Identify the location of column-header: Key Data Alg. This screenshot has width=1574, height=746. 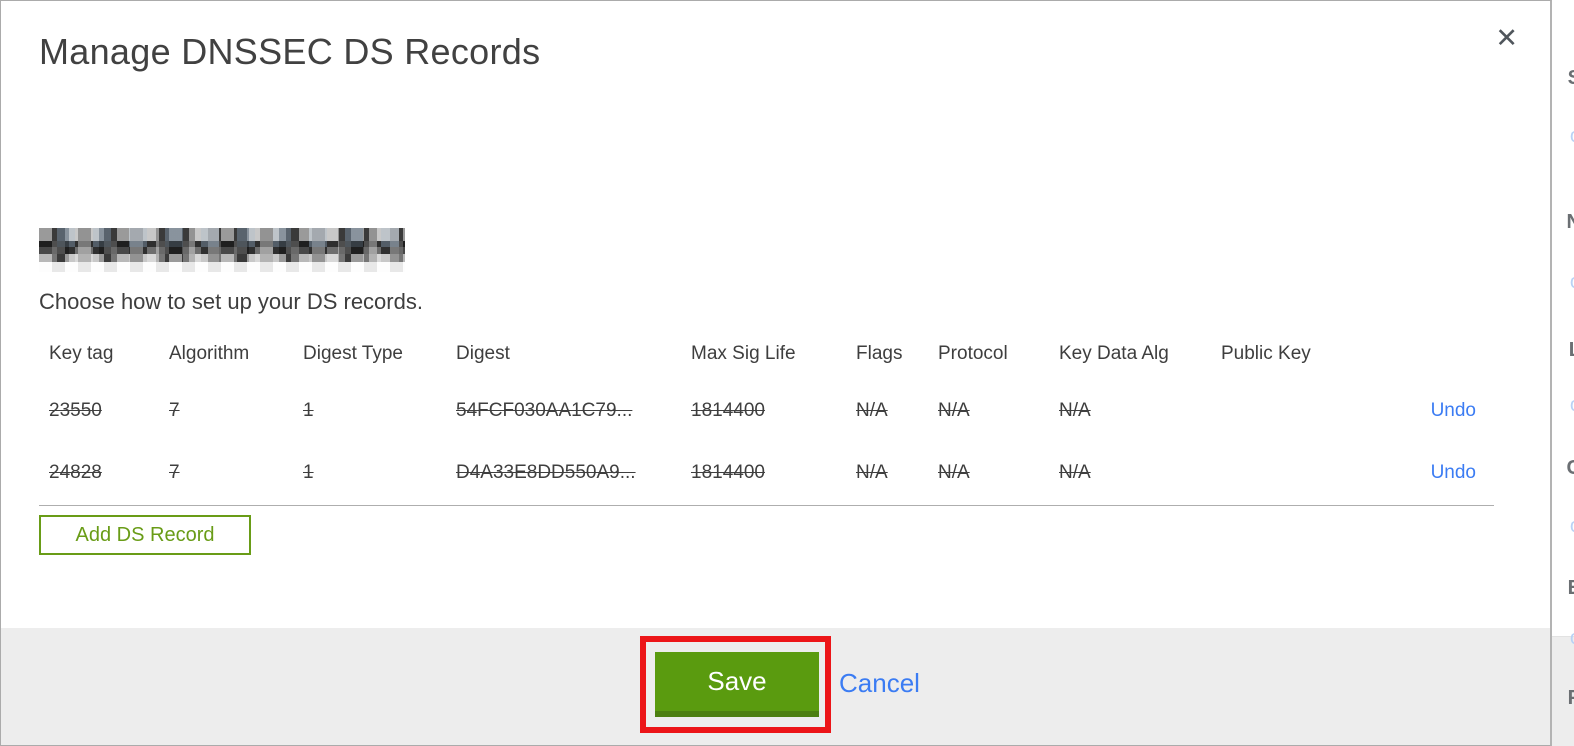
(1114, 353).